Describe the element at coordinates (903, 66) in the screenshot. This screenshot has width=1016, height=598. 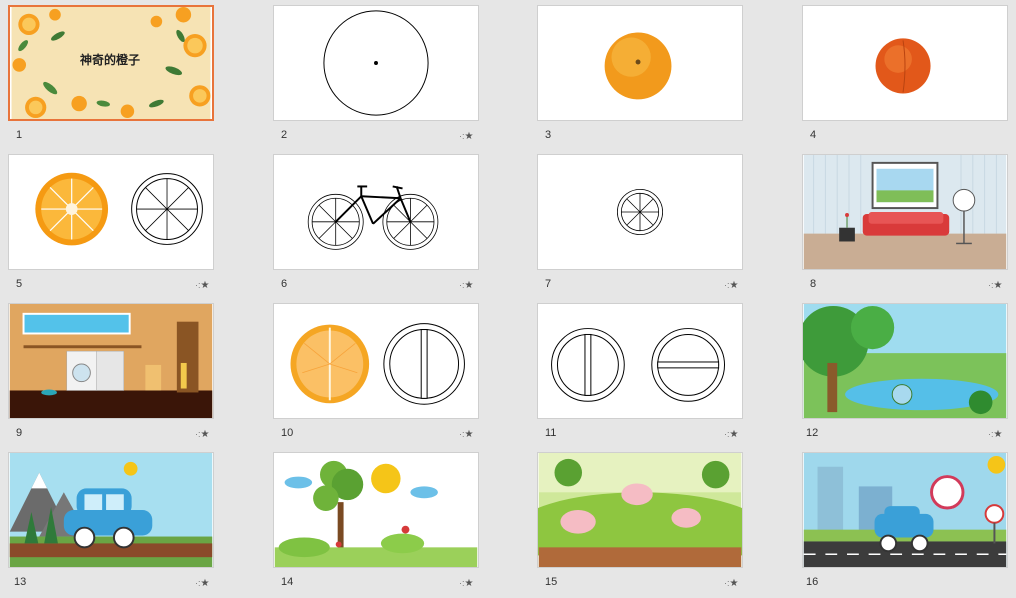
I see `peeled-orange-photo` at that location.